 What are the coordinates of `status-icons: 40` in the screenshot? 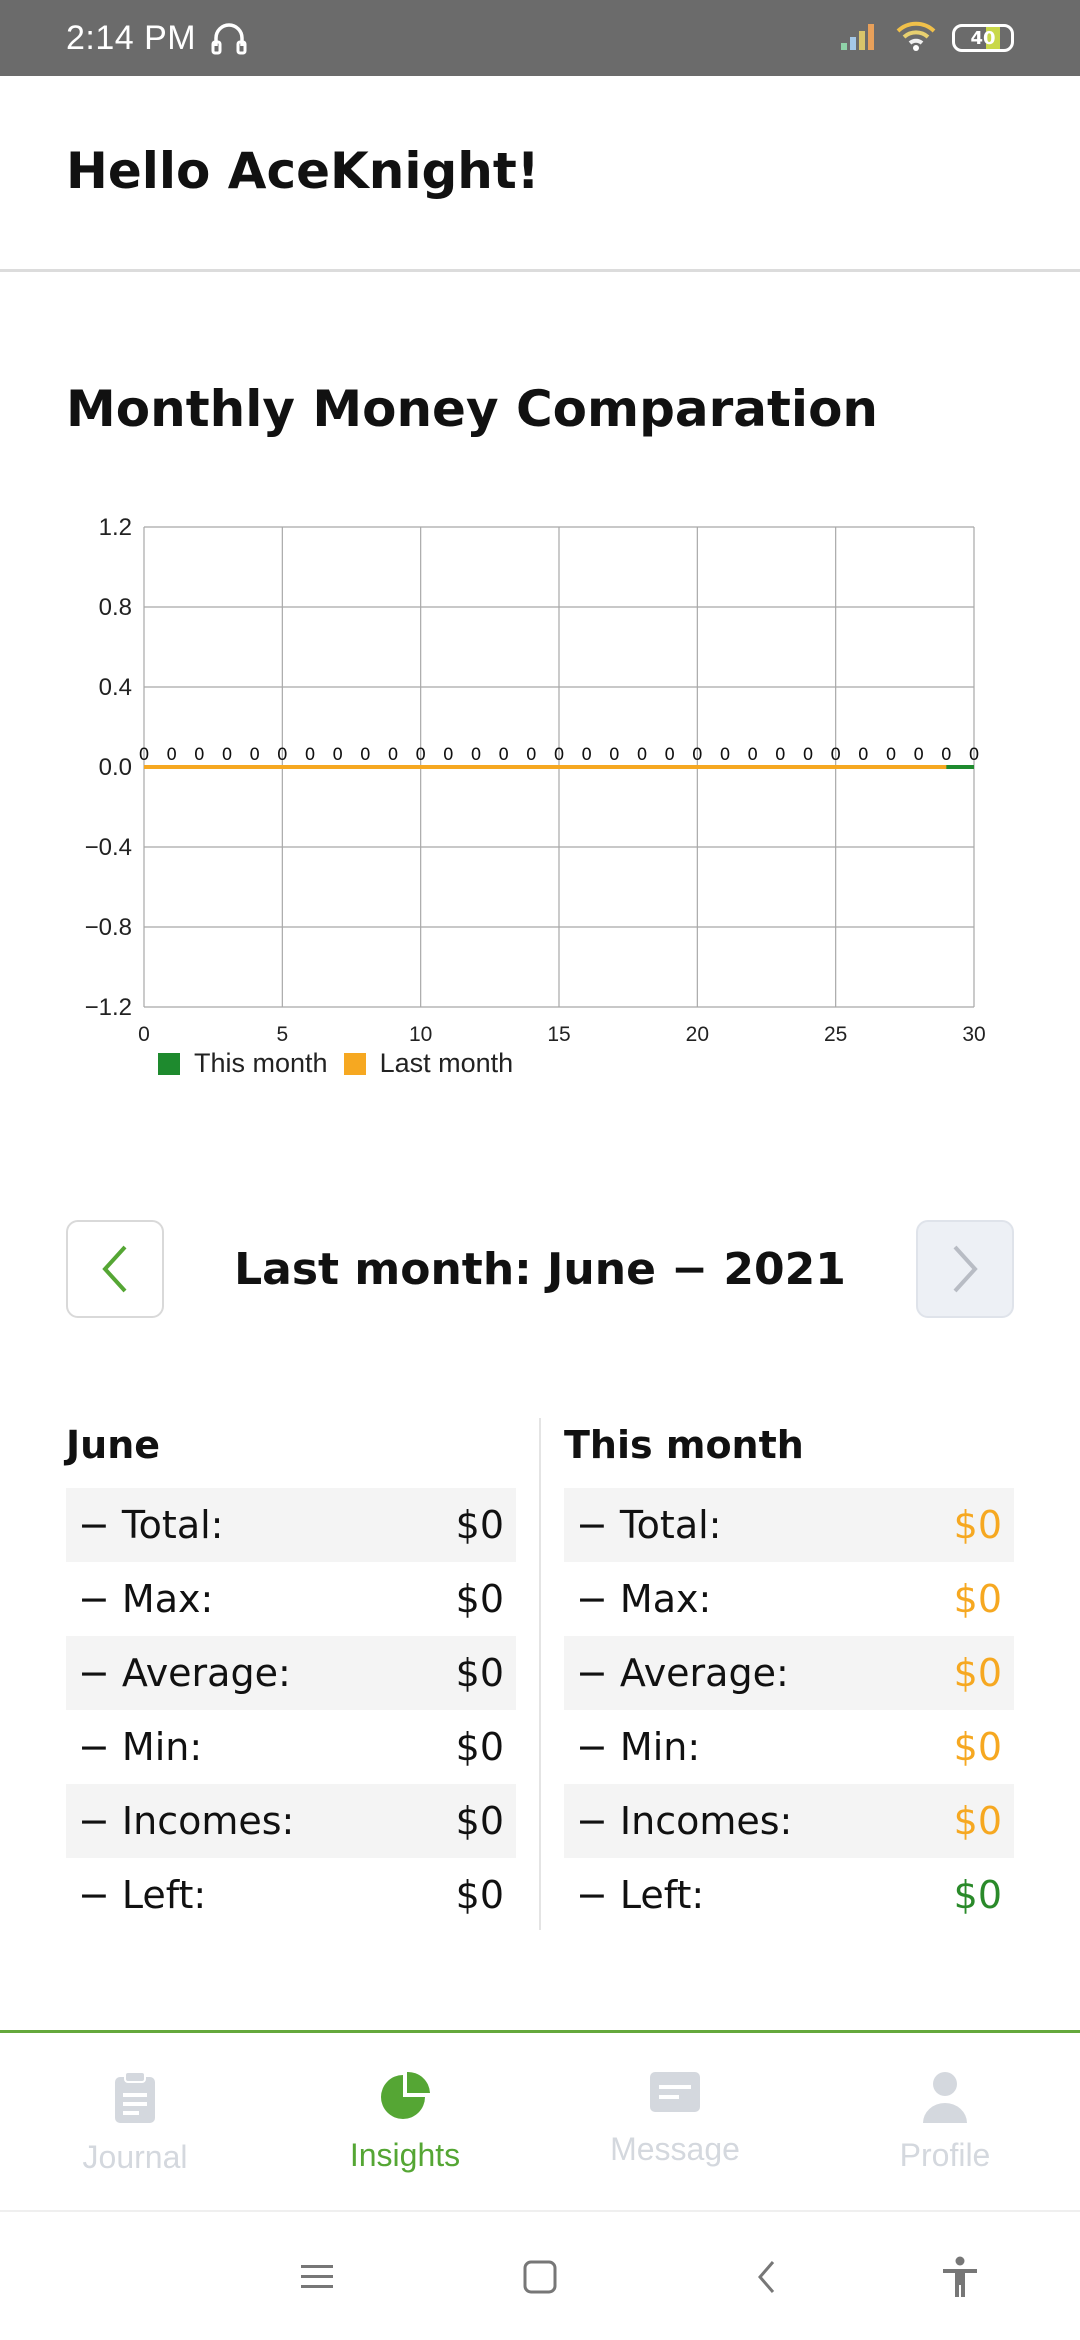 It's located at (927, 38).